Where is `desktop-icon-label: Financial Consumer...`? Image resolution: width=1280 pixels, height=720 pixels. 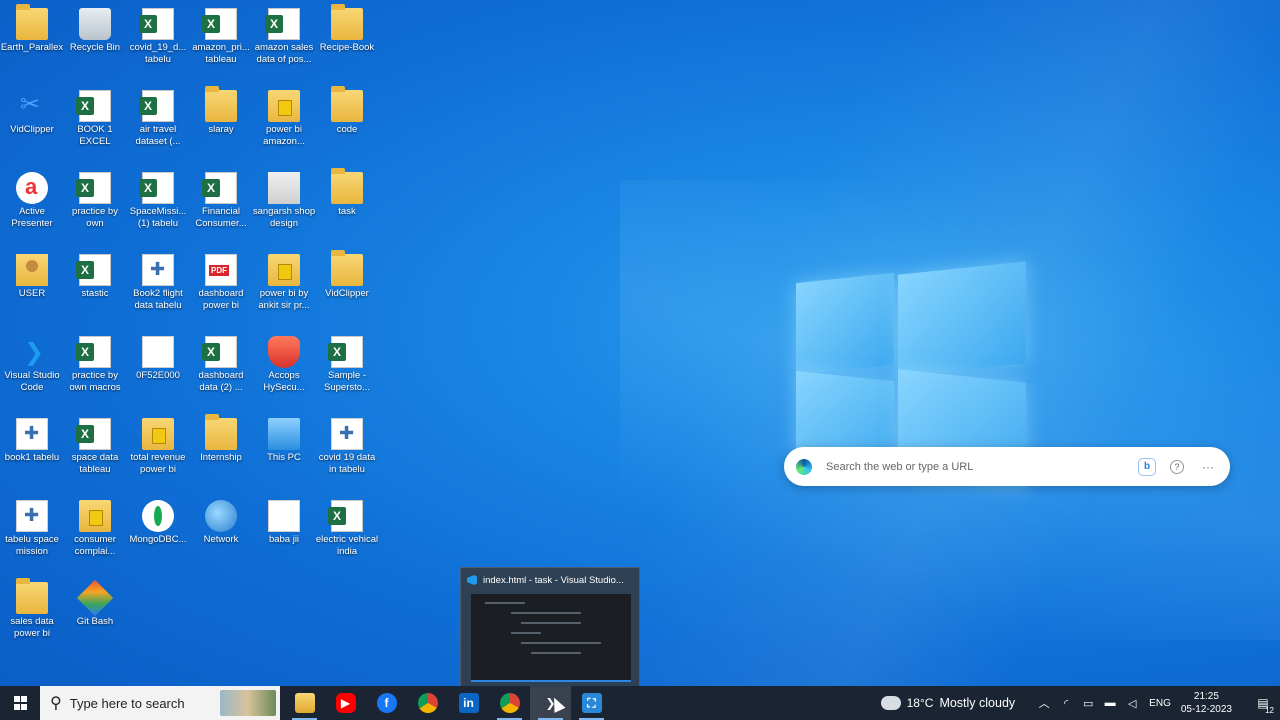
desktop-icon-label: Financial Consumer... is located at coordinates (221, 217).